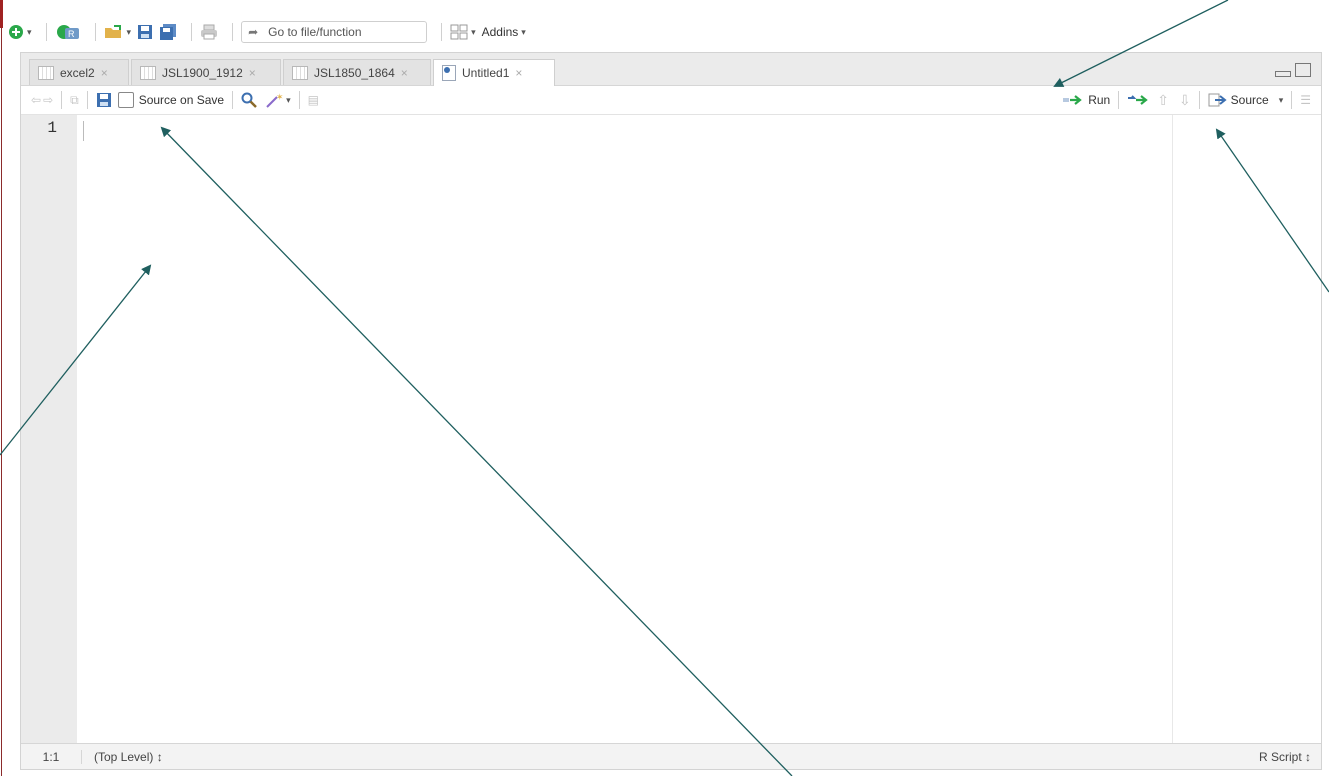  Describe the element at coordinates (181, 100) in the screenshot. I see `source-on-save-label: Source on Save` at that location.